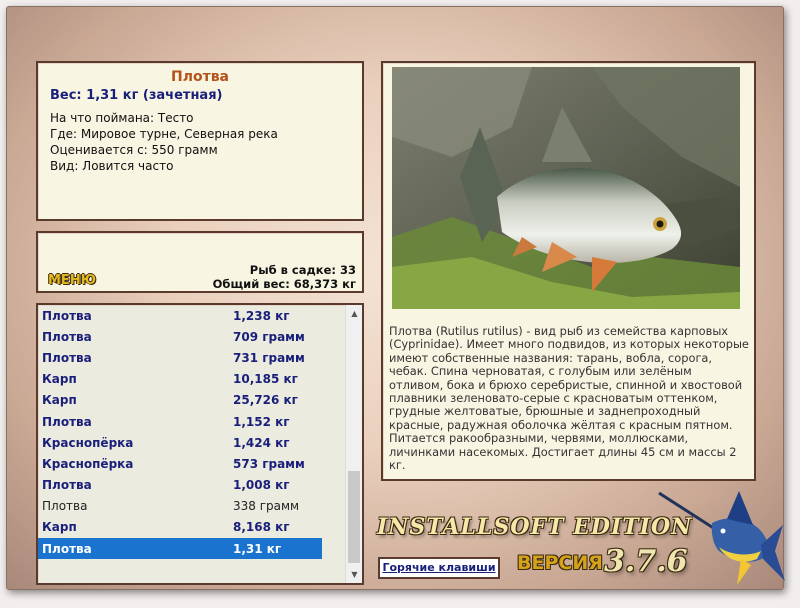 The image size is (800, 608). I want to click on list-item: Плотва 1,31 кг, so click(180, 549).